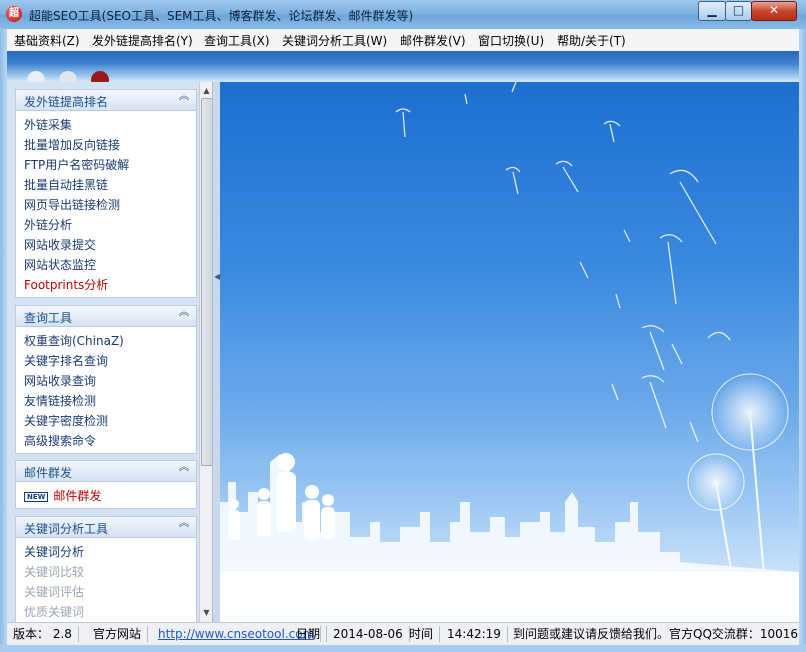  What do you see at coordinates (36, 496) in the screenshot?
I see `new-badge-icon: NEW` at bounding box center [36, 496].